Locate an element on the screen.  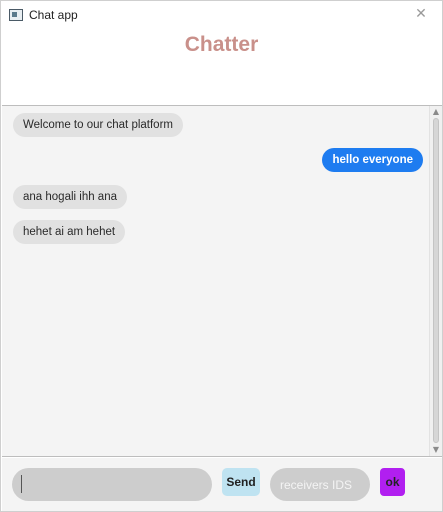
title-bar: Chat app ✕ is located at coordinates (221, 15).